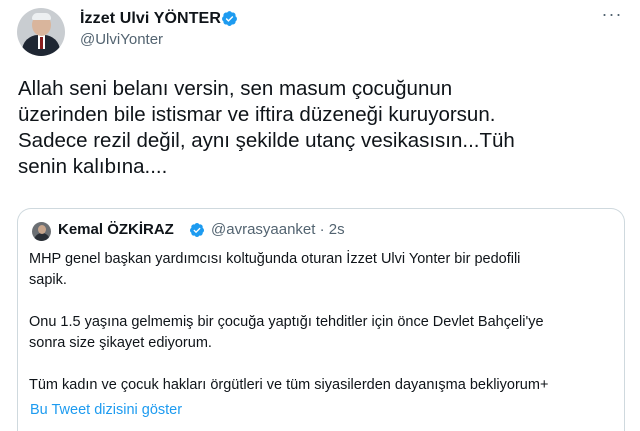 The image size is (640, 431). Describe the element at coordinates (41, 231) in the screenshot. I see `quoted-author-avatar` at that location.